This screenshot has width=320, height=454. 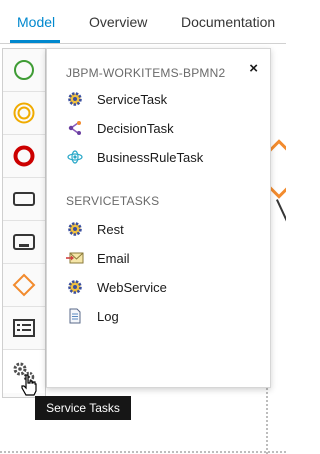 I want to click on entry-label: DecisionTask, so click(x=135, y=128).